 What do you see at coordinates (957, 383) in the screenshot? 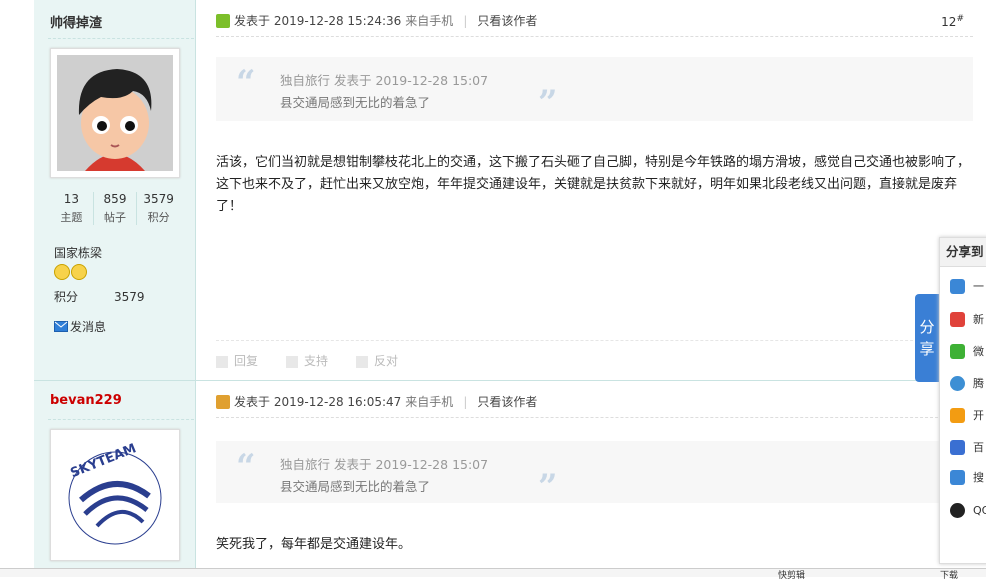
I see `tencent-icon` at bounding box center [957, 383].